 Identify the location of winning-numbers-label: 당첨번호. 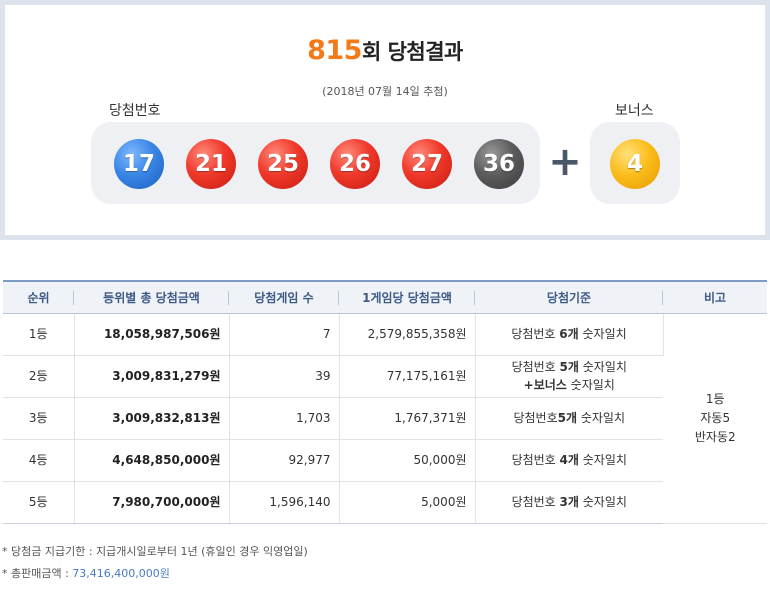
(135, 111).